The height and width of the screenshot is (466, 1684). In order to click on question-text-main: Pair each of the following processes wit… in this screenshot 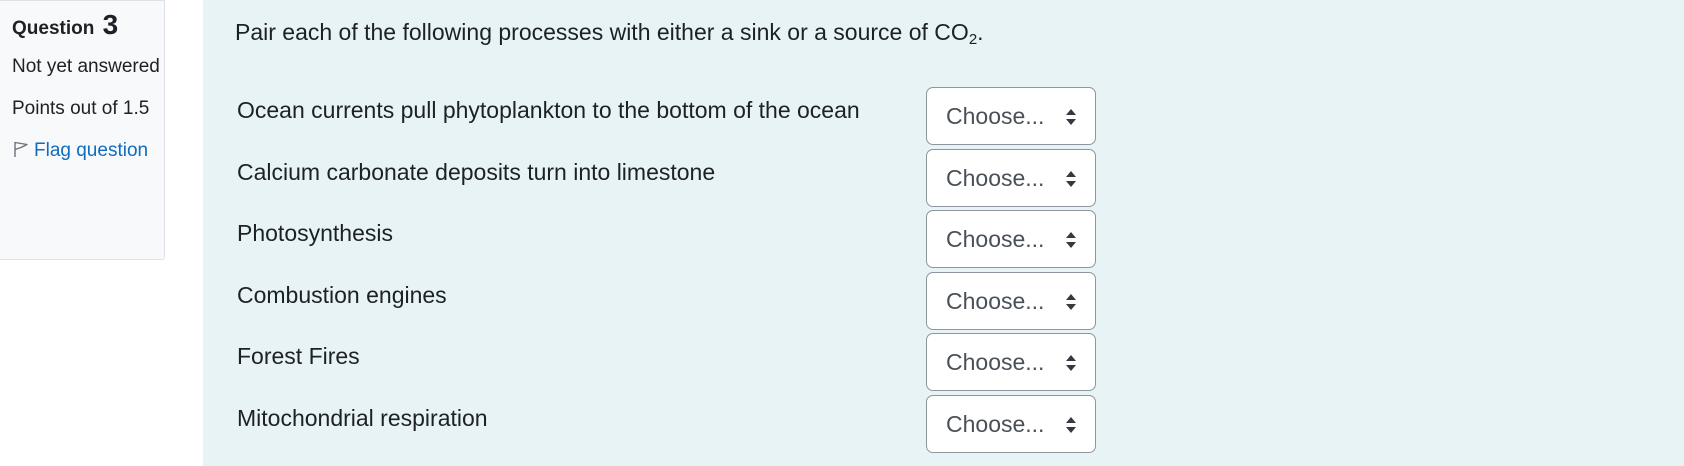, I will do `click(602, 32)`.